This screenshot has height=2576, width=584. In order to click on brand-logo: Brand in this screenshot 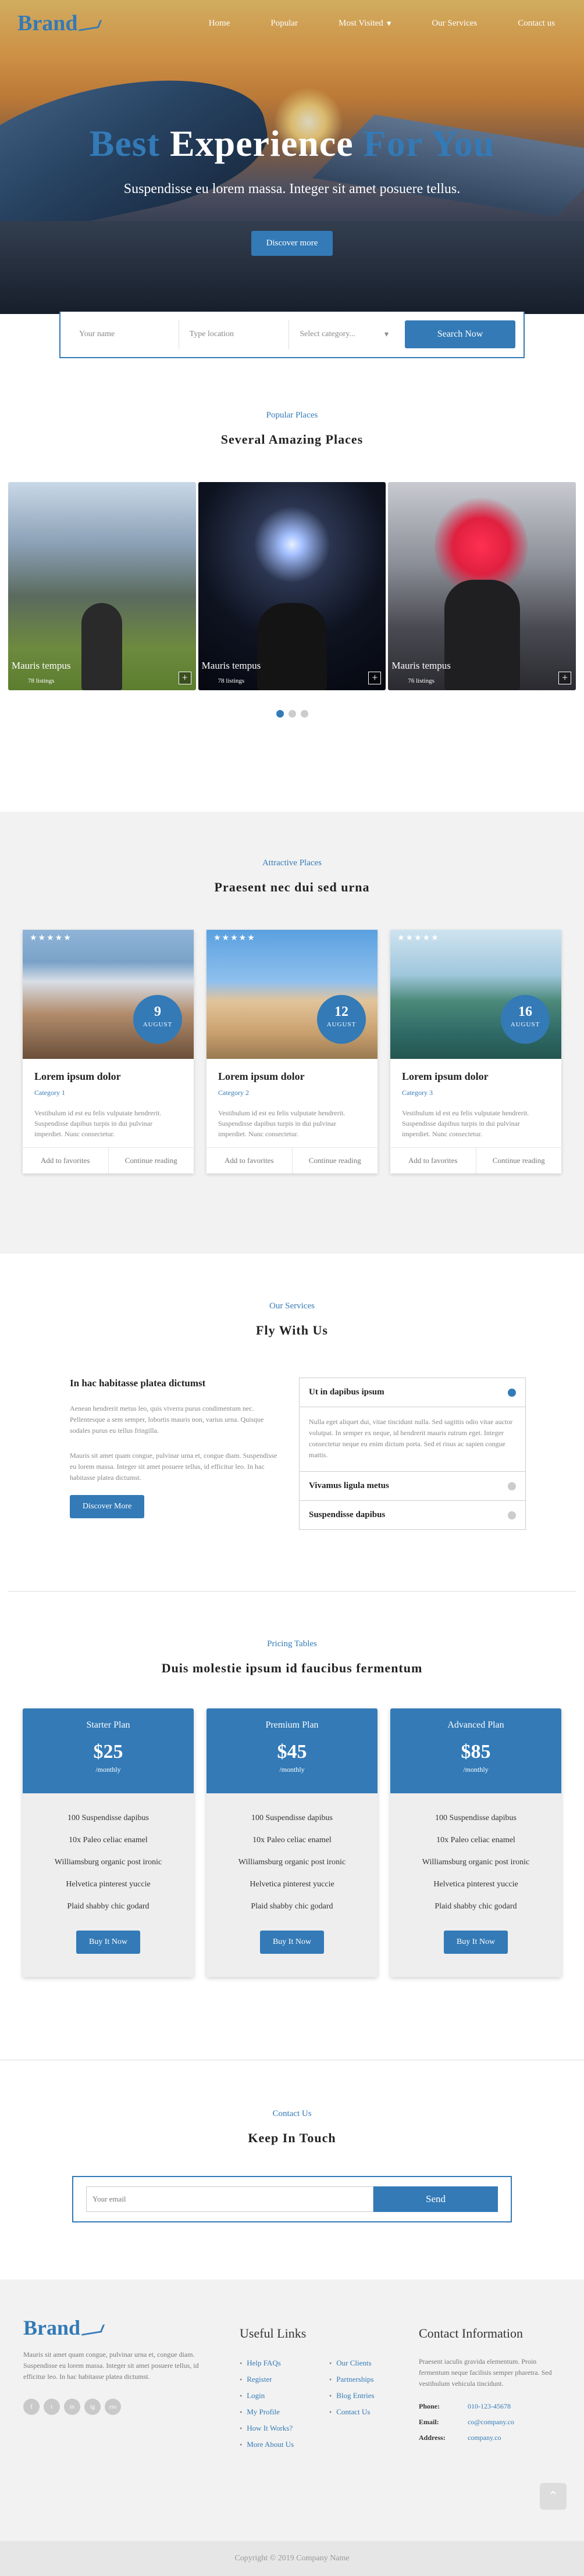, I will do `click(59, 23)`.